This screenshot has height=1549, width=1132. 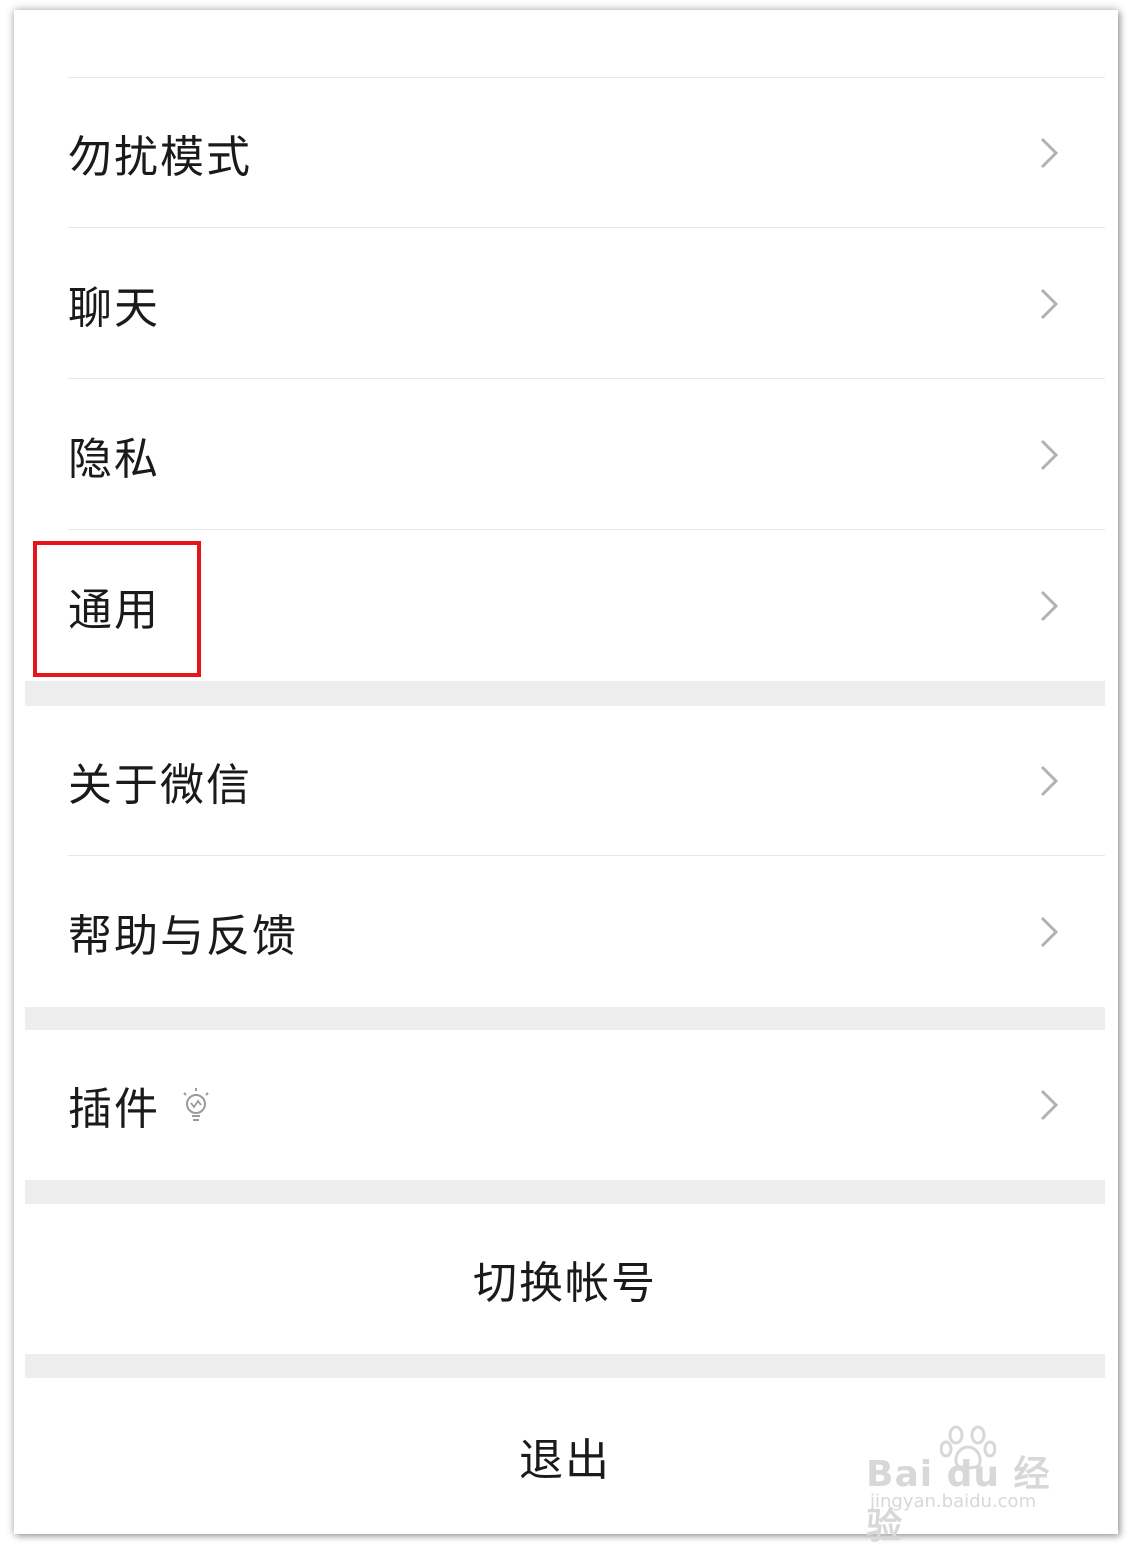 What do you see at coordinates (160, 157) in the screenshot?
I see `settings-item-label: 勿扰模式` at bounding box center [160, 157].